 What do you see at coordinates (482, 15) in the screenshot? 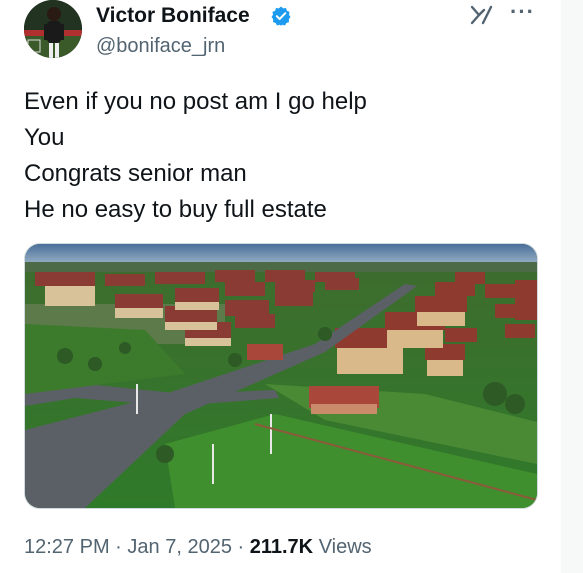
I see `grok-icon` at bounding box center [482, 15].